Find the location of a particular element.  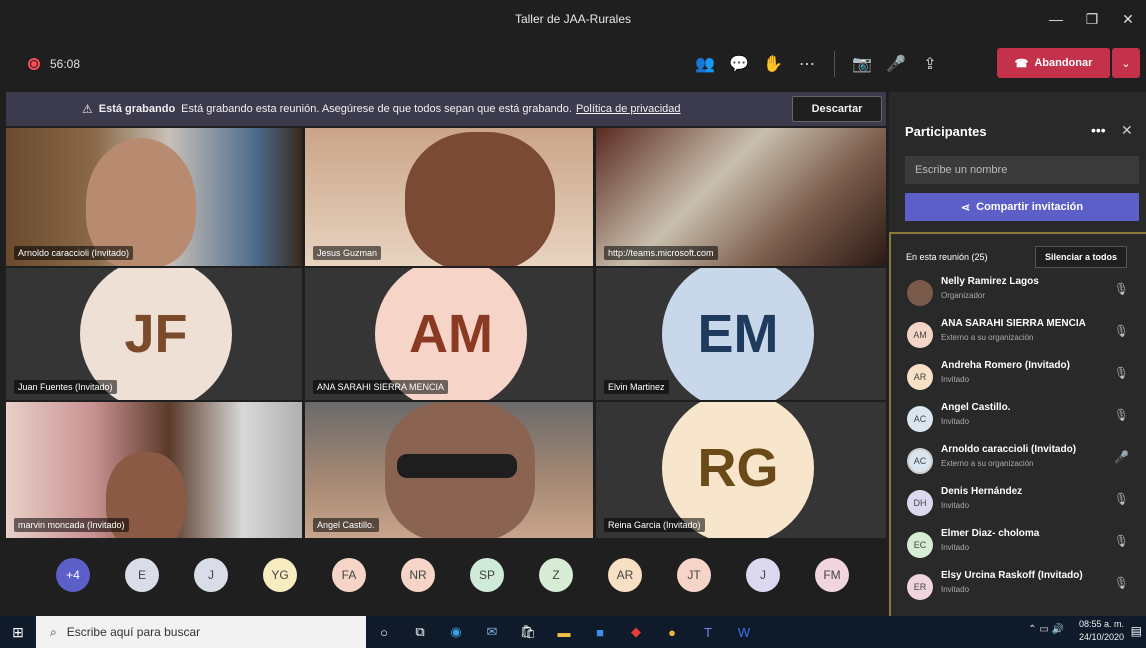

tile-name: Jesus Guzman is located at coordinates (347, 253).